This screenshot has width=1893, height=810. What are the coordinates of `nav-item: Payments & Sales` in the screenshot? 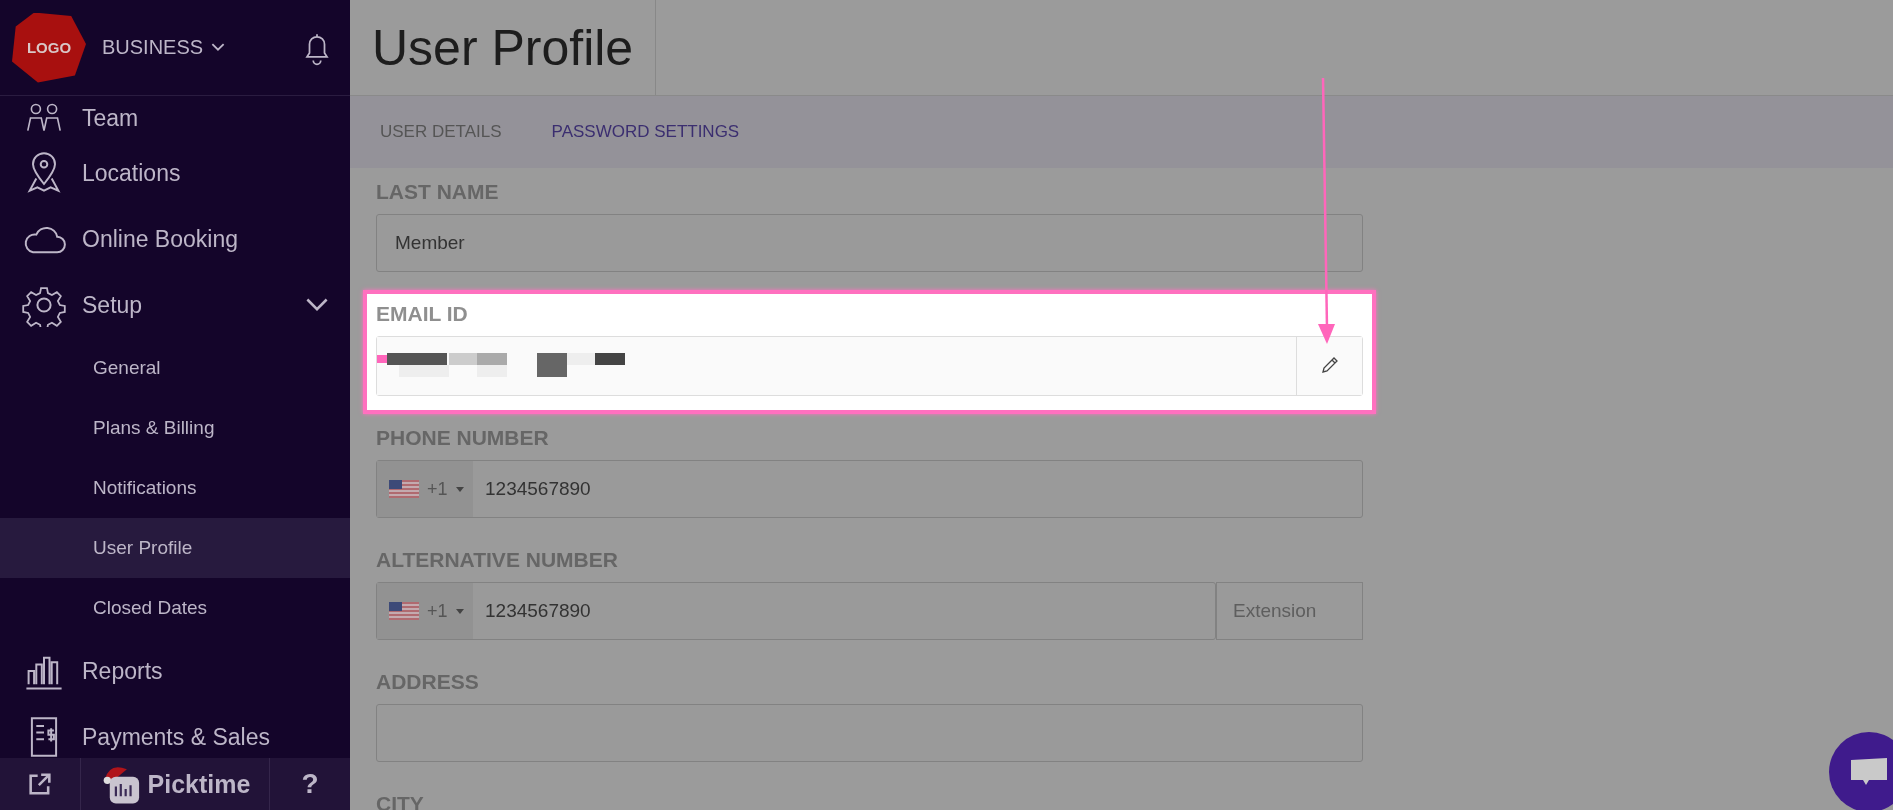 It's located at (175, 731).